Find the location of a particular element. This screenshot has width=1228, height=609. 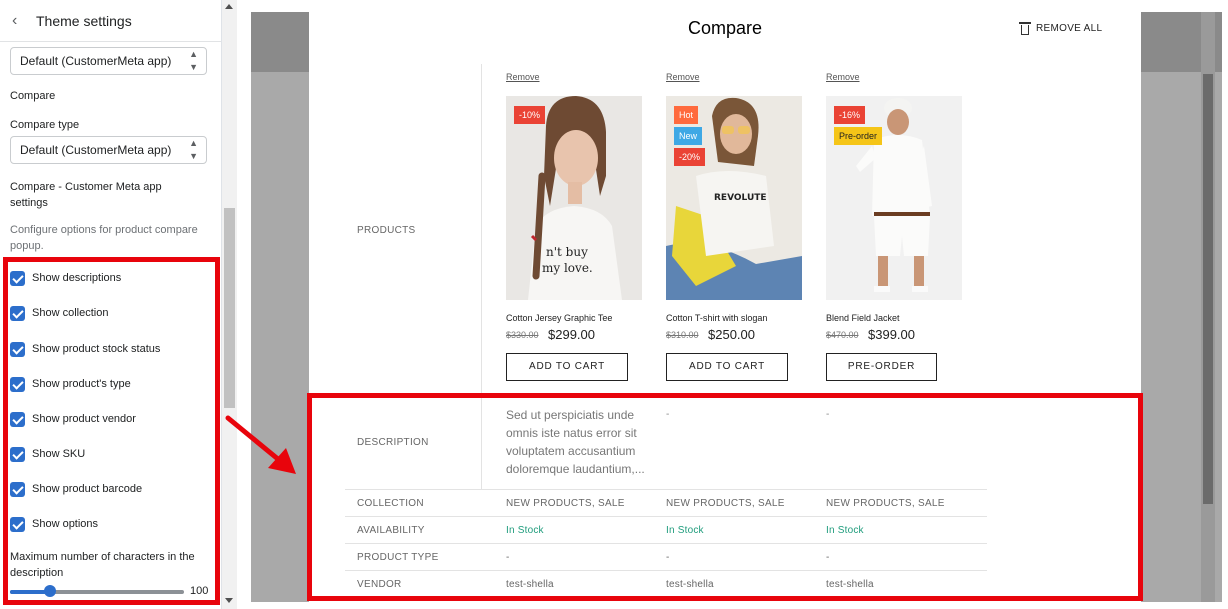

product-name: Blend Field Jacket is located at coordinates (863, 318).